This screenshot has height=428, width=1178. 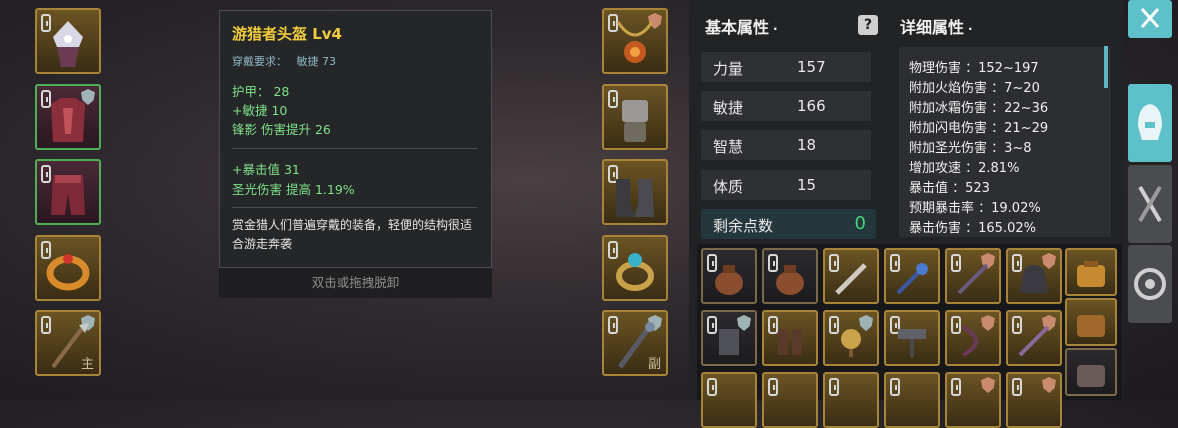 I want to click on base-stat: 护甲： 28, so click(x=261, y=91).